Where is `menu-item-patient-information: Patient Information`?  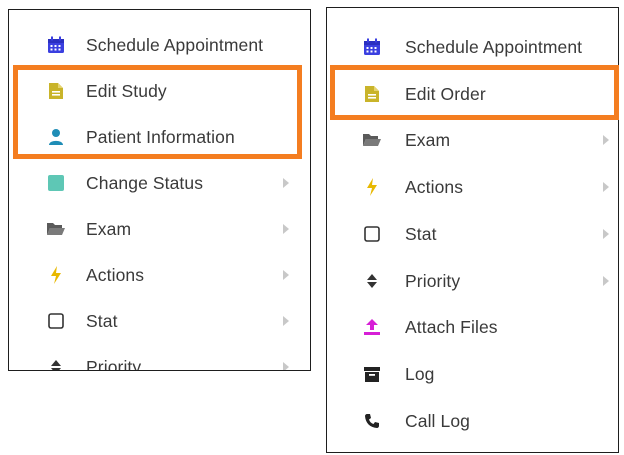
menu-item-patient-information: Patient Information is located at coordinates (159, 137).